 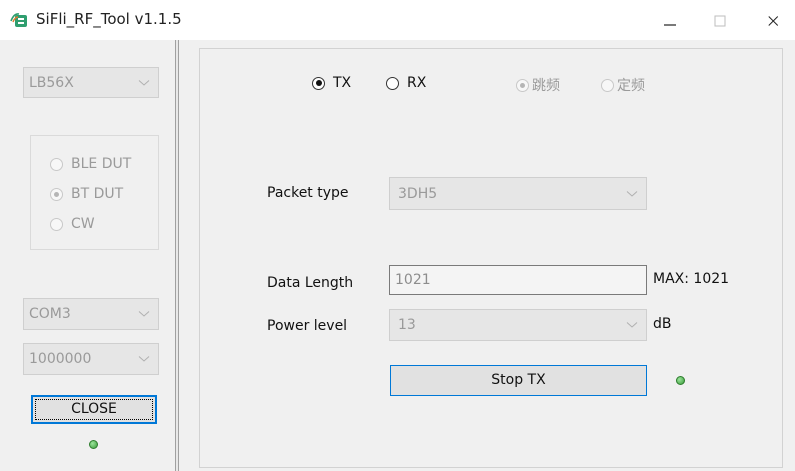 What do you see at coordinates (91, 314) in the screenshot?
I see `port-select: COM3` at bounding box center [91, 314].